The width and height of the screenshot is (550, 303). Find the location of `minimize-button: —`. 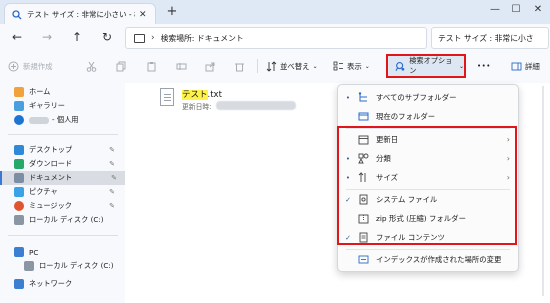

minimize-button: — is located at coordinates (495, 10).